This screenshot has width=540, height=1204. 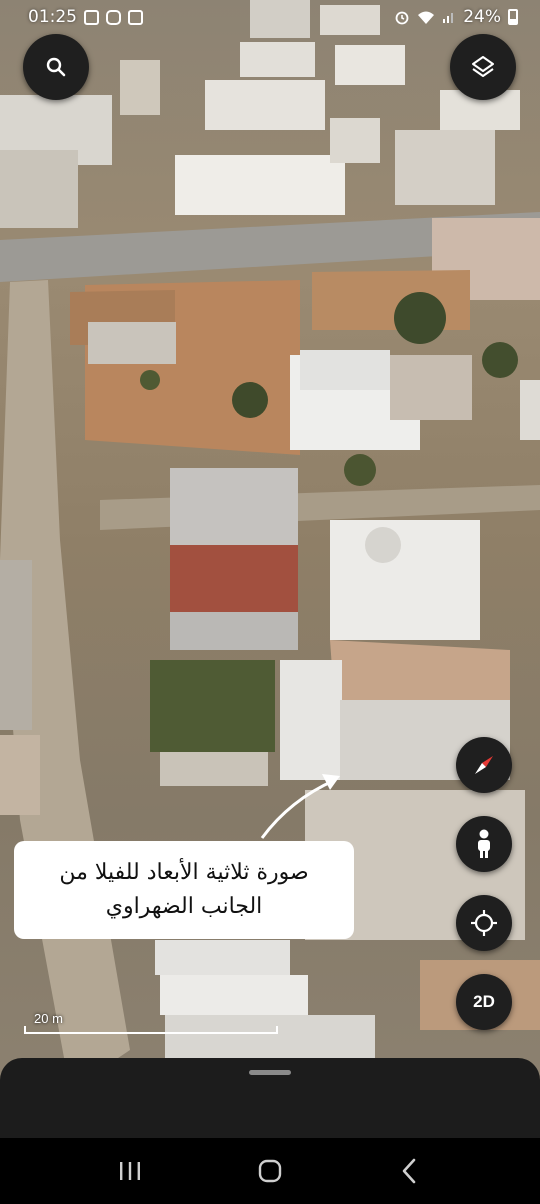 I want to click on home-icon, so click(x=270, y=1171).